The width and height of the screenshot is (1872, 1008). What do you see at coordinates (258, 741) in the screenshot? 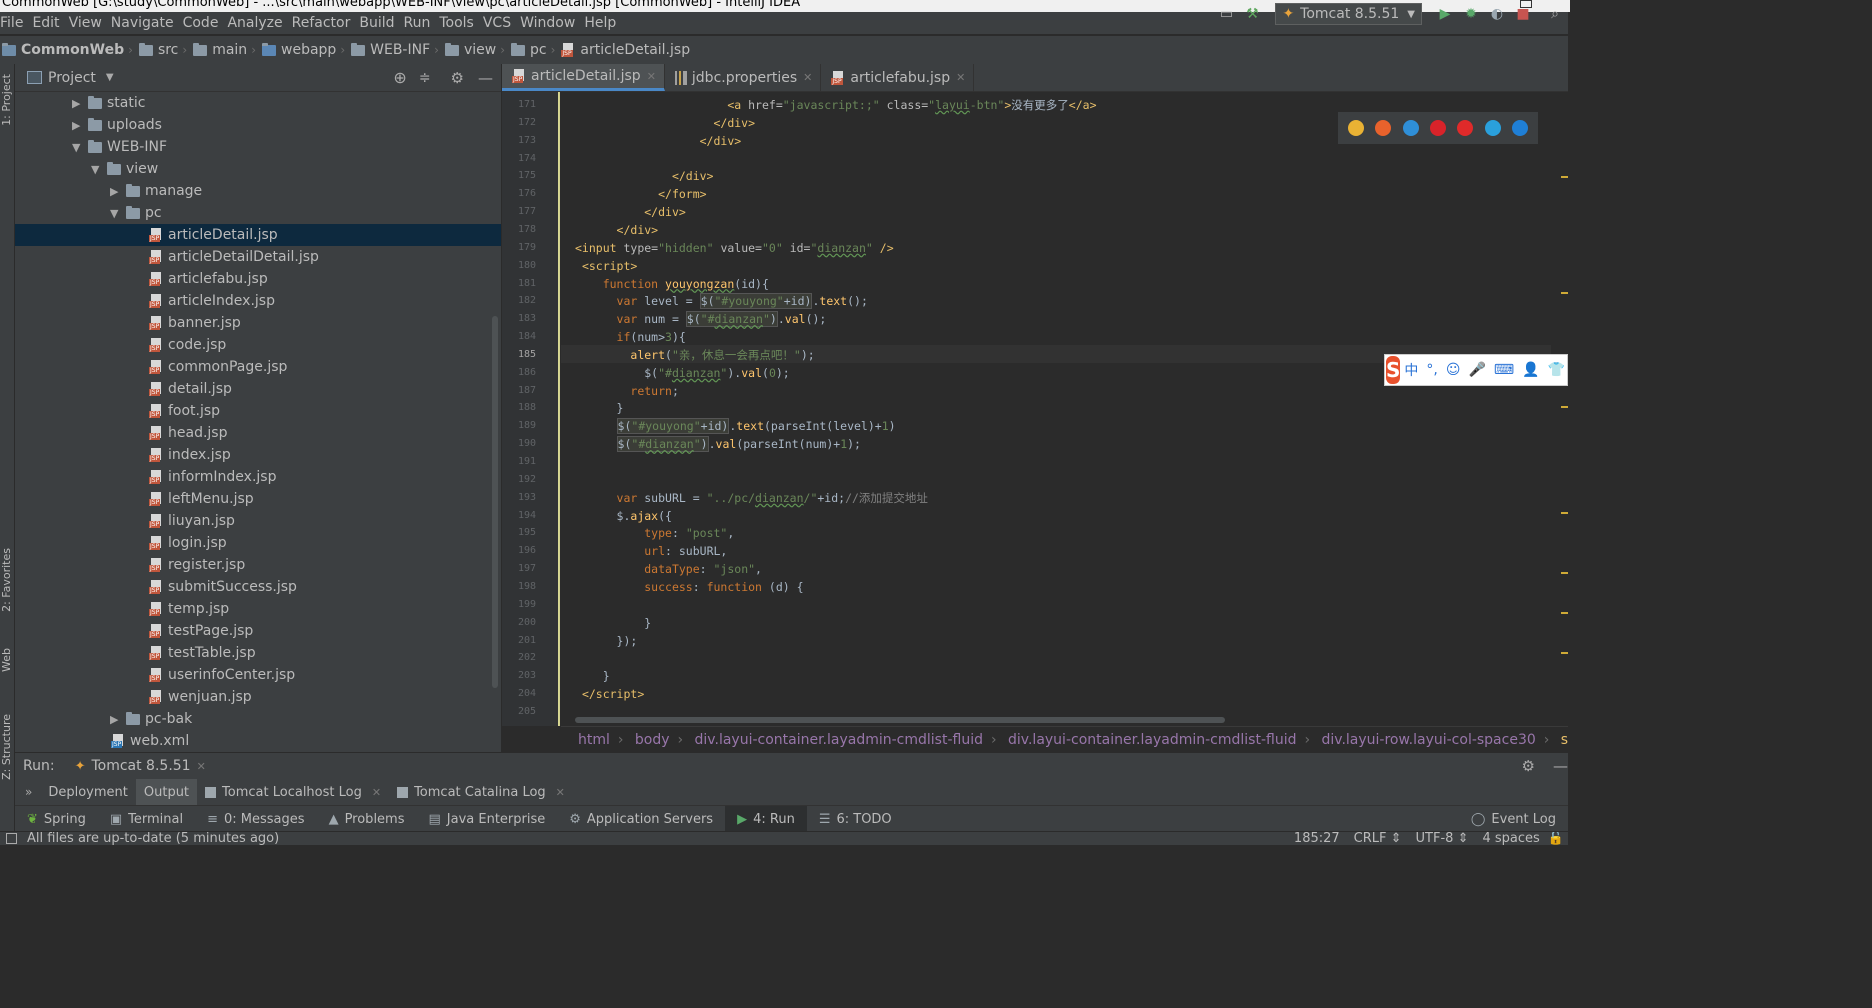
I see `tree-file: web.xml` at bounding box center [258, 741].